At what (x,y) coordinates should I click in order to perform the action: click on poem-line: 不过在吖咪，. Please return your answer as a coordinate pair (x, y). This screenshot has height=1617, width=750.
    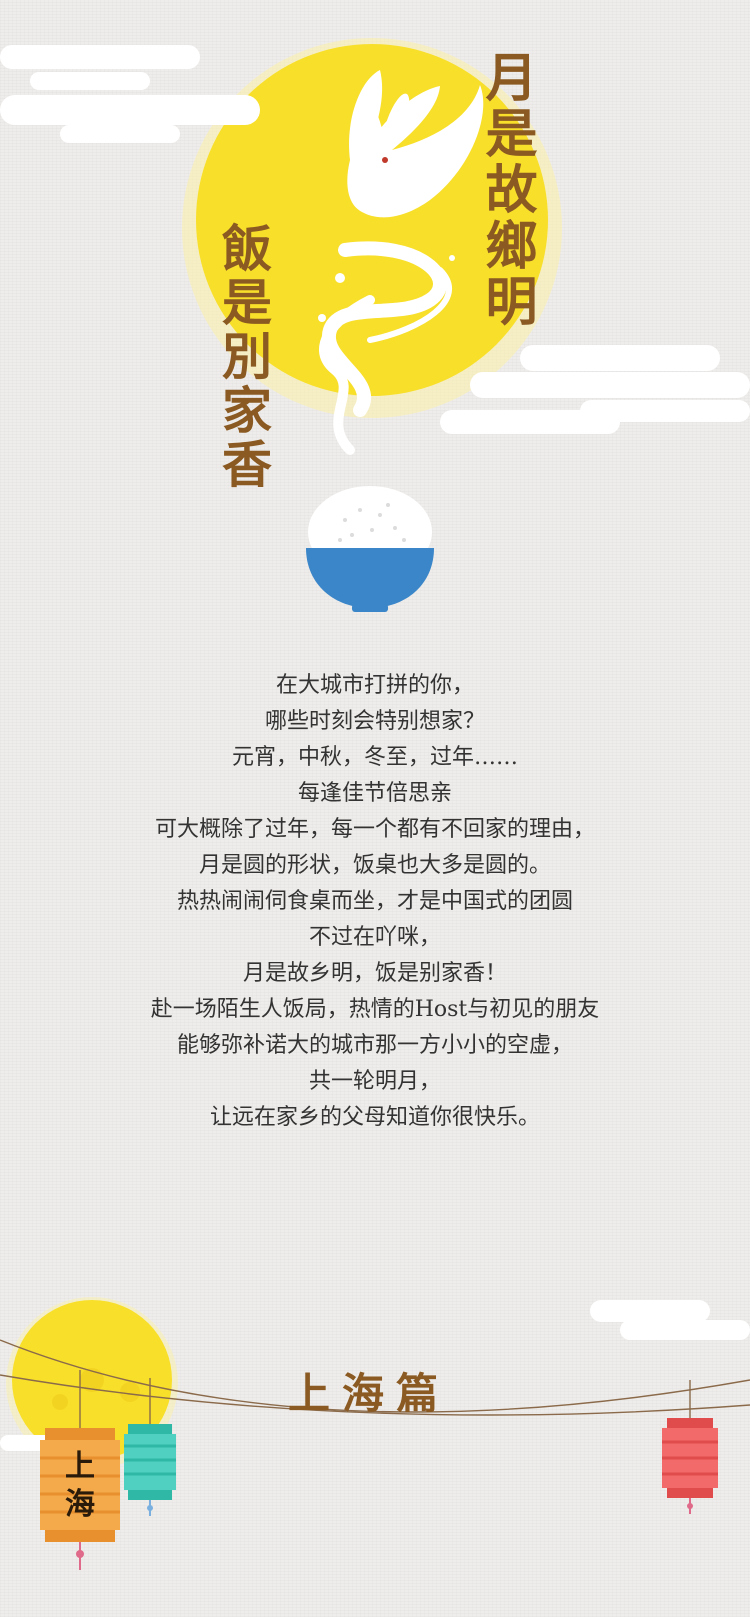
    Looking at the image, I should click on (374, 937).